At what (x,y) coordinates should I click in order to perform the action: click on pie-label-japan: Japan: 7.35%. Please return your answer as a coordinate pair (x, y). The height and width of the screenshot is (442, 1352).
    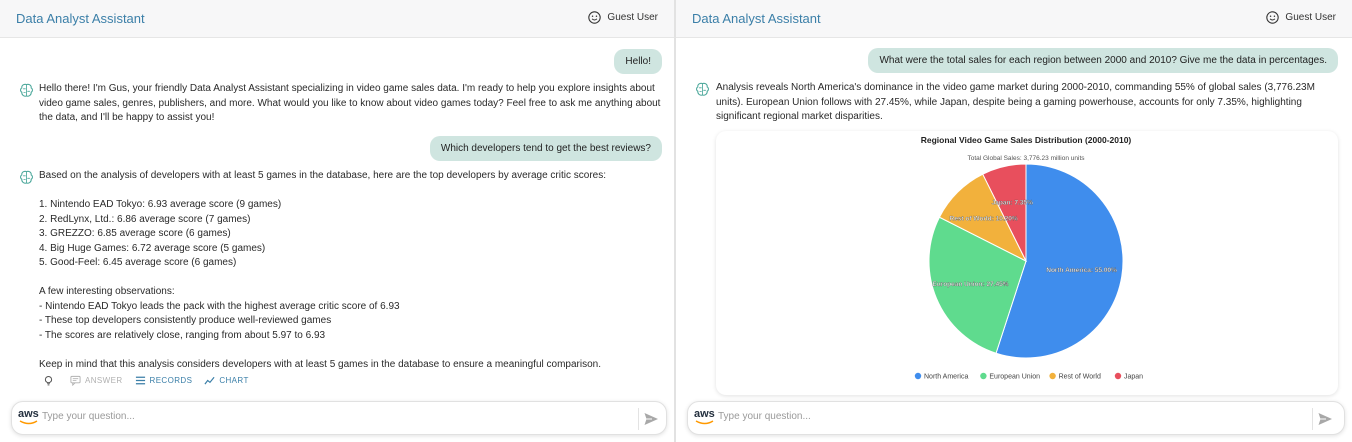
    Looking at the image, I should click on (1012, 202).